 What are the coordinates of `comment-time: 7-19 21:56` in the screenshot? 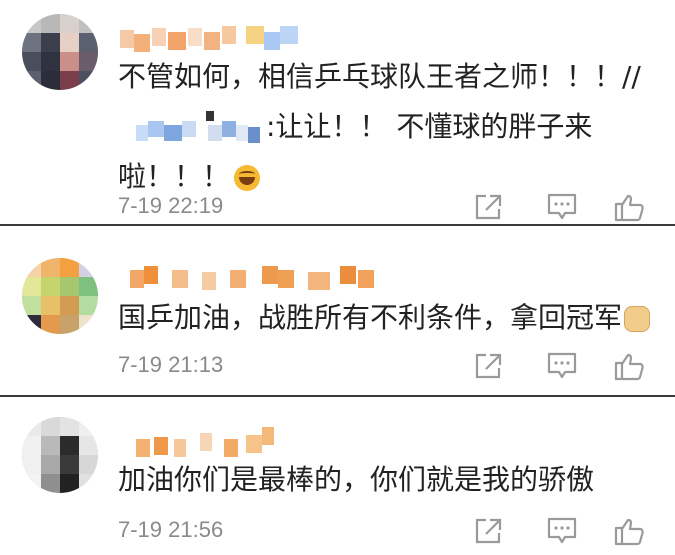 It's located at (171, 529).